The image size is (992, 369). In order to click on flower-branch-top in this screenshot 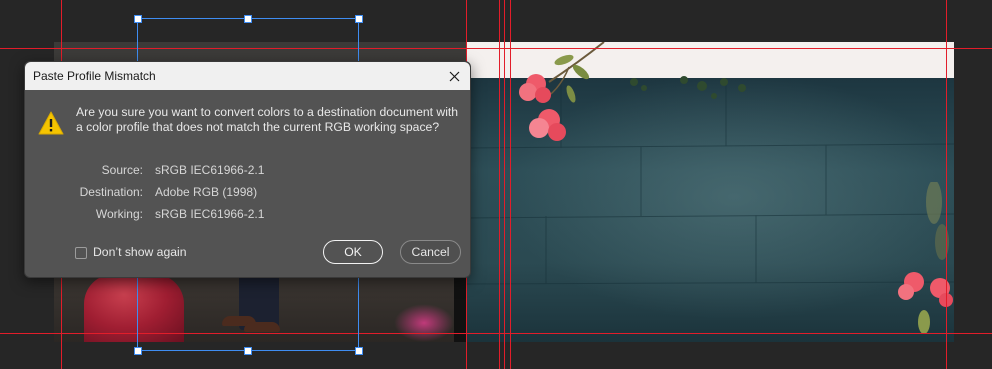, I will do `click(562, 91)`.